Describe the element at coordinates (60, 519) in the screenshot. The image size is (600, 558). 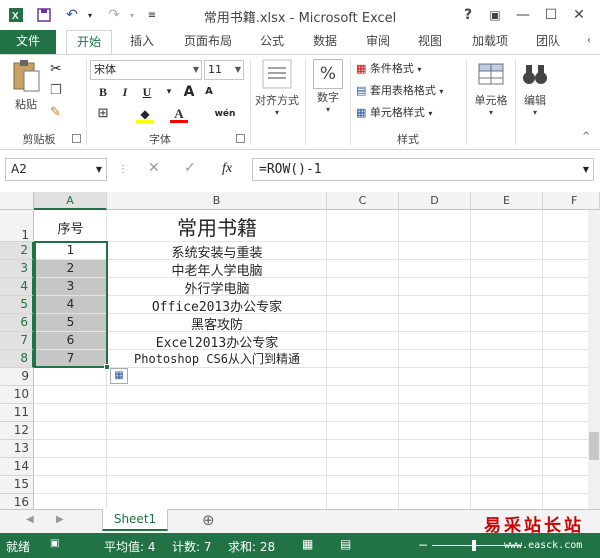
I see `next-sheet-icon: ▶` at that location.